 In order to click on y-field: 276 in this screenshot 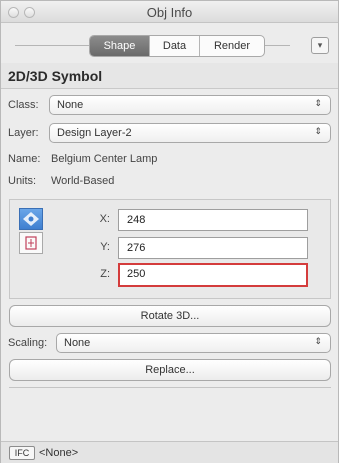, I will do `click(213, 248)`.